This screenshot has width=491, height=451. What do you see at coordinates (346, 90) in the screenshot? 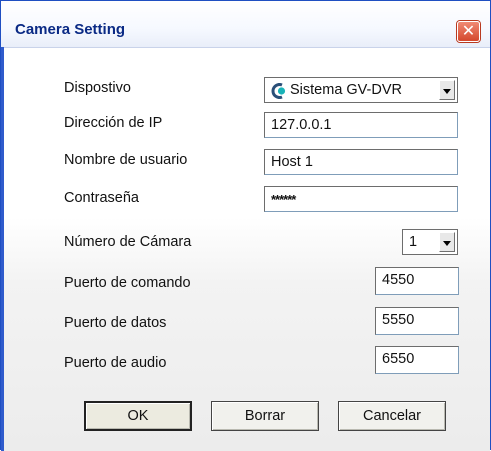
I see `device-value: Sistema GV-DVR` at bounding box center [346, 90].